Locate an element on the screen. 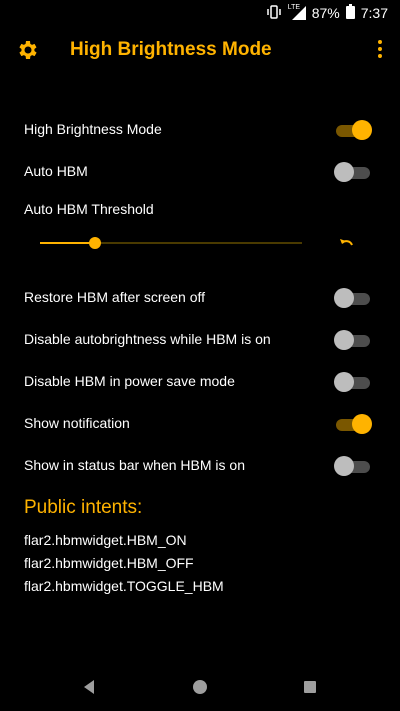 This screenshot has height=711, width=400. intent-item: flar2.hbmwidget.TOGGLE_HBM is located at coordinates (124, 586).